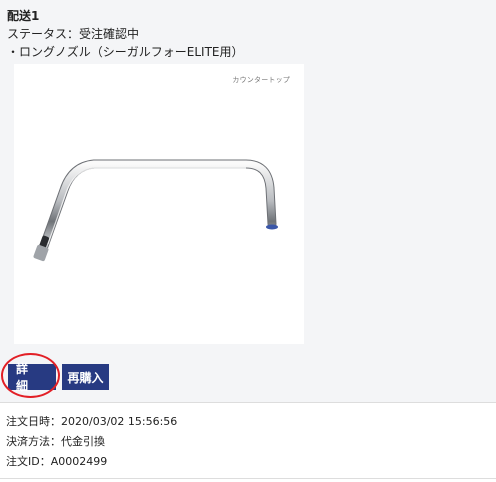  I want to click on shipment-status: ステータス：受注確認中, so click(73, 34).